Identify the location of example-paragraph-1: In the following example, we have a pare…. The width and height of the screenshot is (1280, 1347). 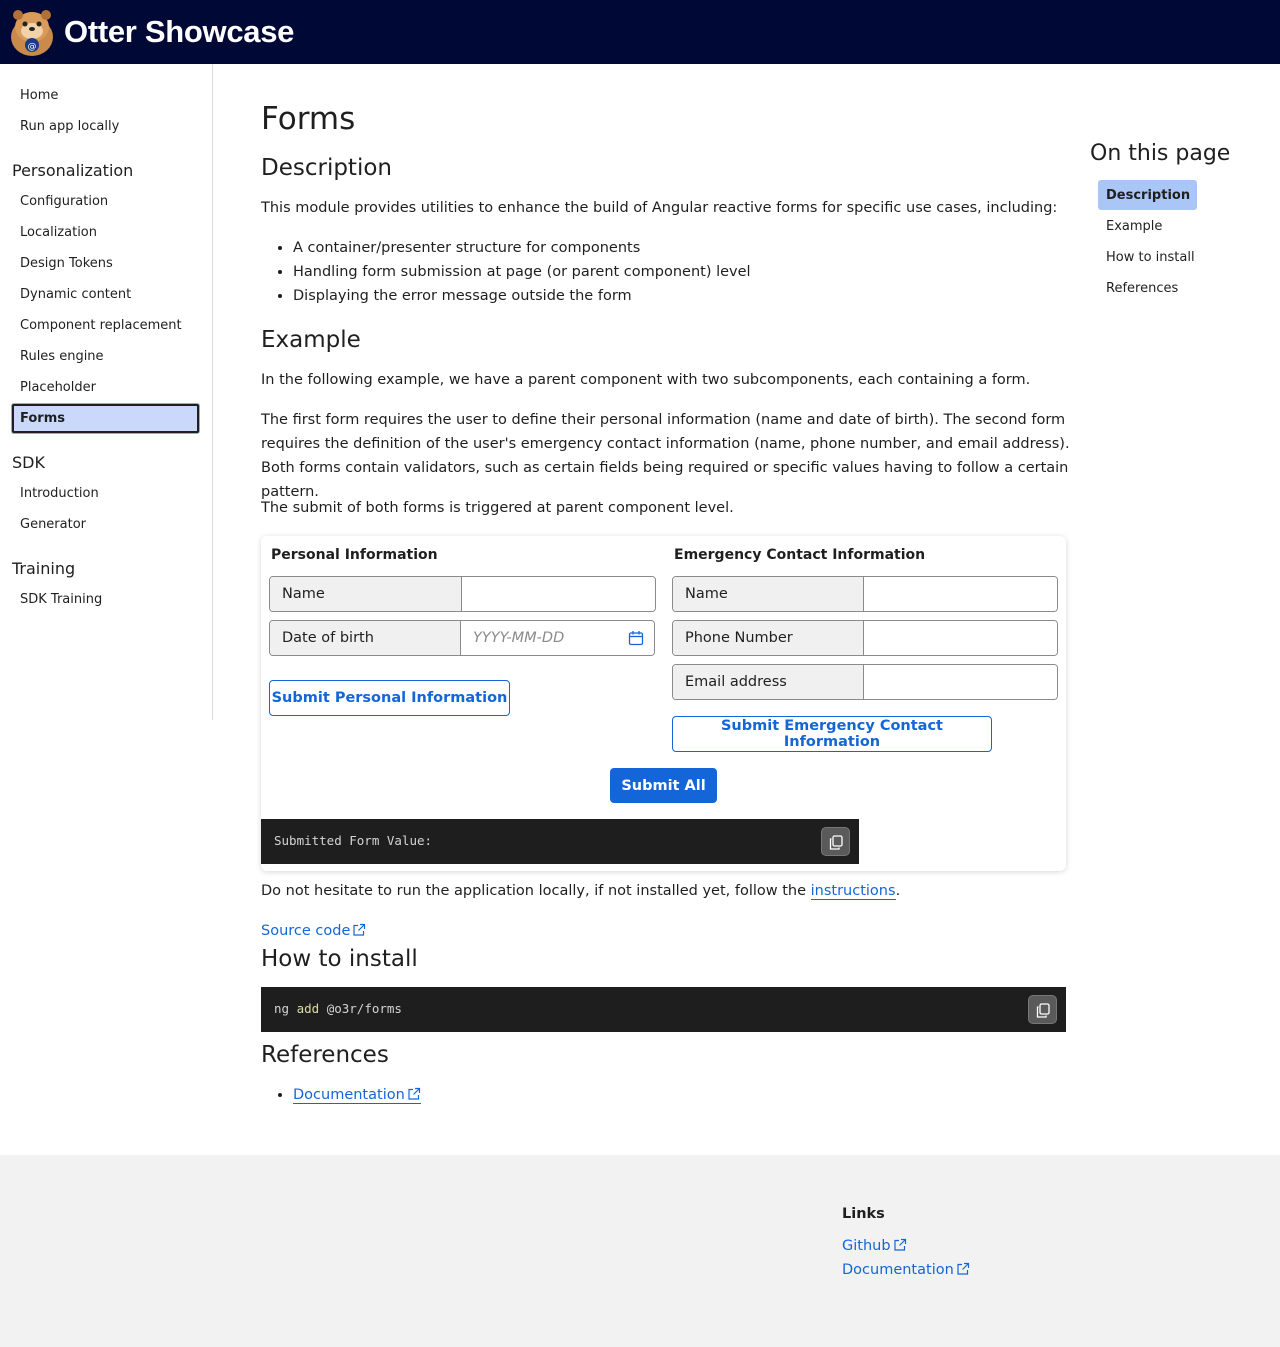
(646, 380).